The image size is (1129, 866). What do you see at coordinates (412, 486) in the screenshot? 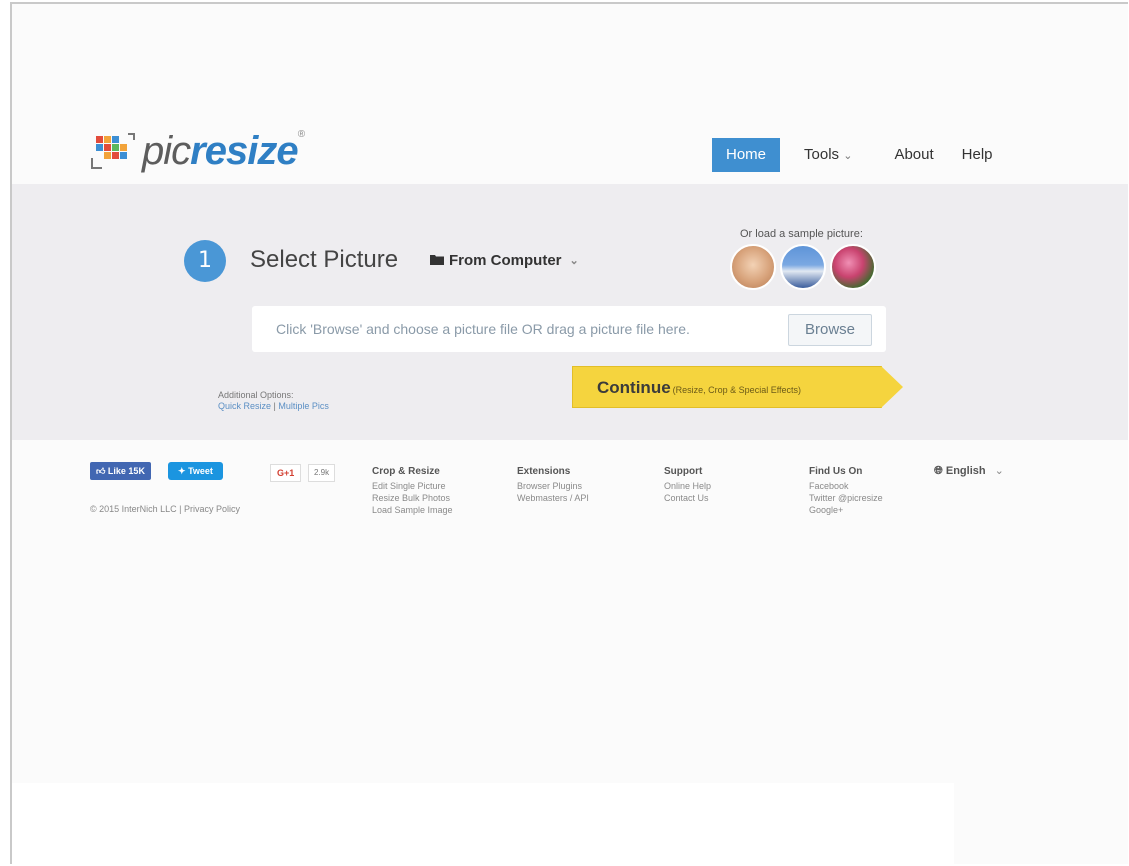
I see `footer-link: Edit Single Picture` at bounding box center [412, 486].